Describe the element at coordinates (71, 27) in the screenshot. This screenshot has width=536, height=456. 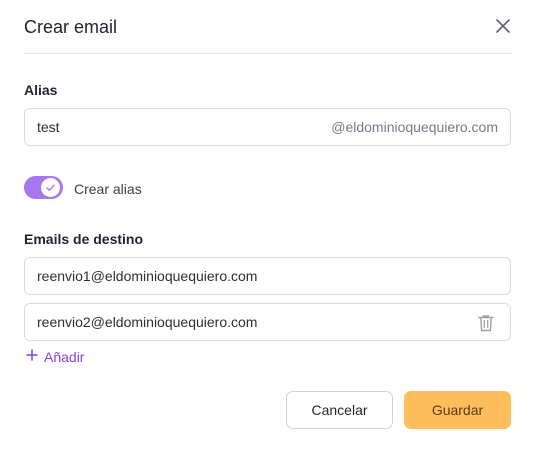
I see `dialog-title: Crear email` at that location.